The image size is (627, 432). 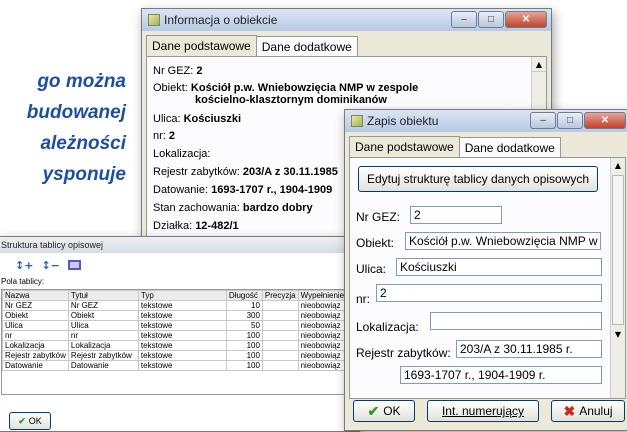 What do you see at coordinates (179, 265) in the screenshot?
I see `structure-toolbar: ↕+ ↕−` at bounding box center [179, 265].